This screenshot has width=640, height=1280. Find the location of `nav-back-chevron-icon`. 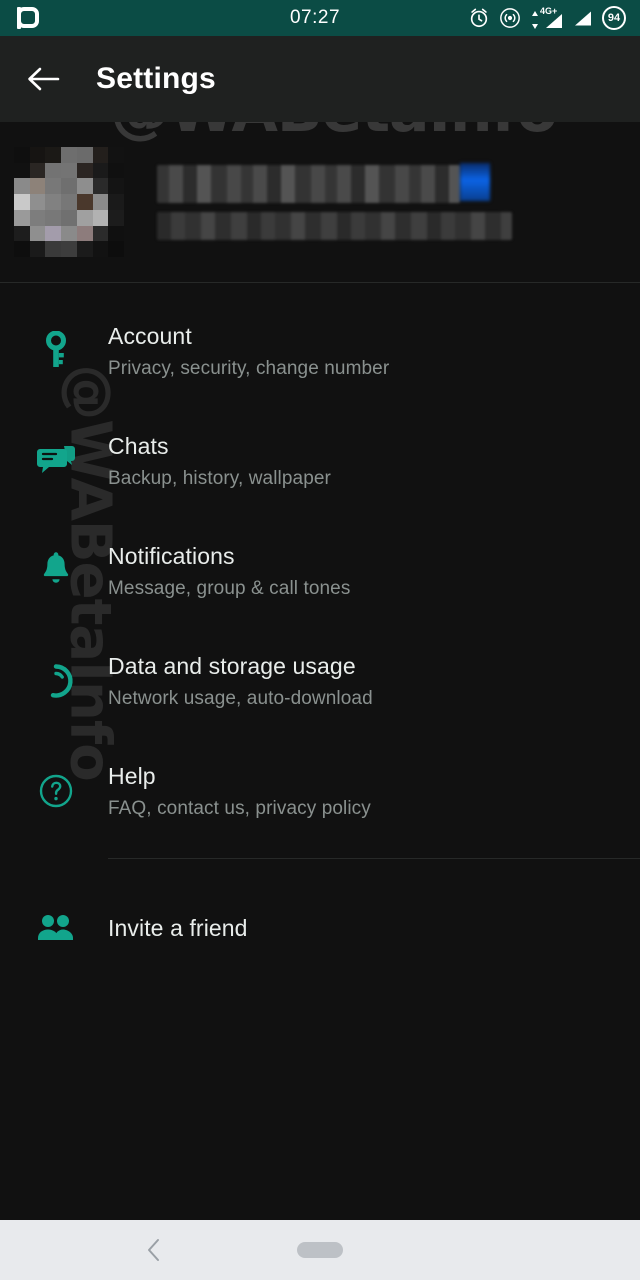

nav-back-chevron-icon is located at coordinates (154, 1250).